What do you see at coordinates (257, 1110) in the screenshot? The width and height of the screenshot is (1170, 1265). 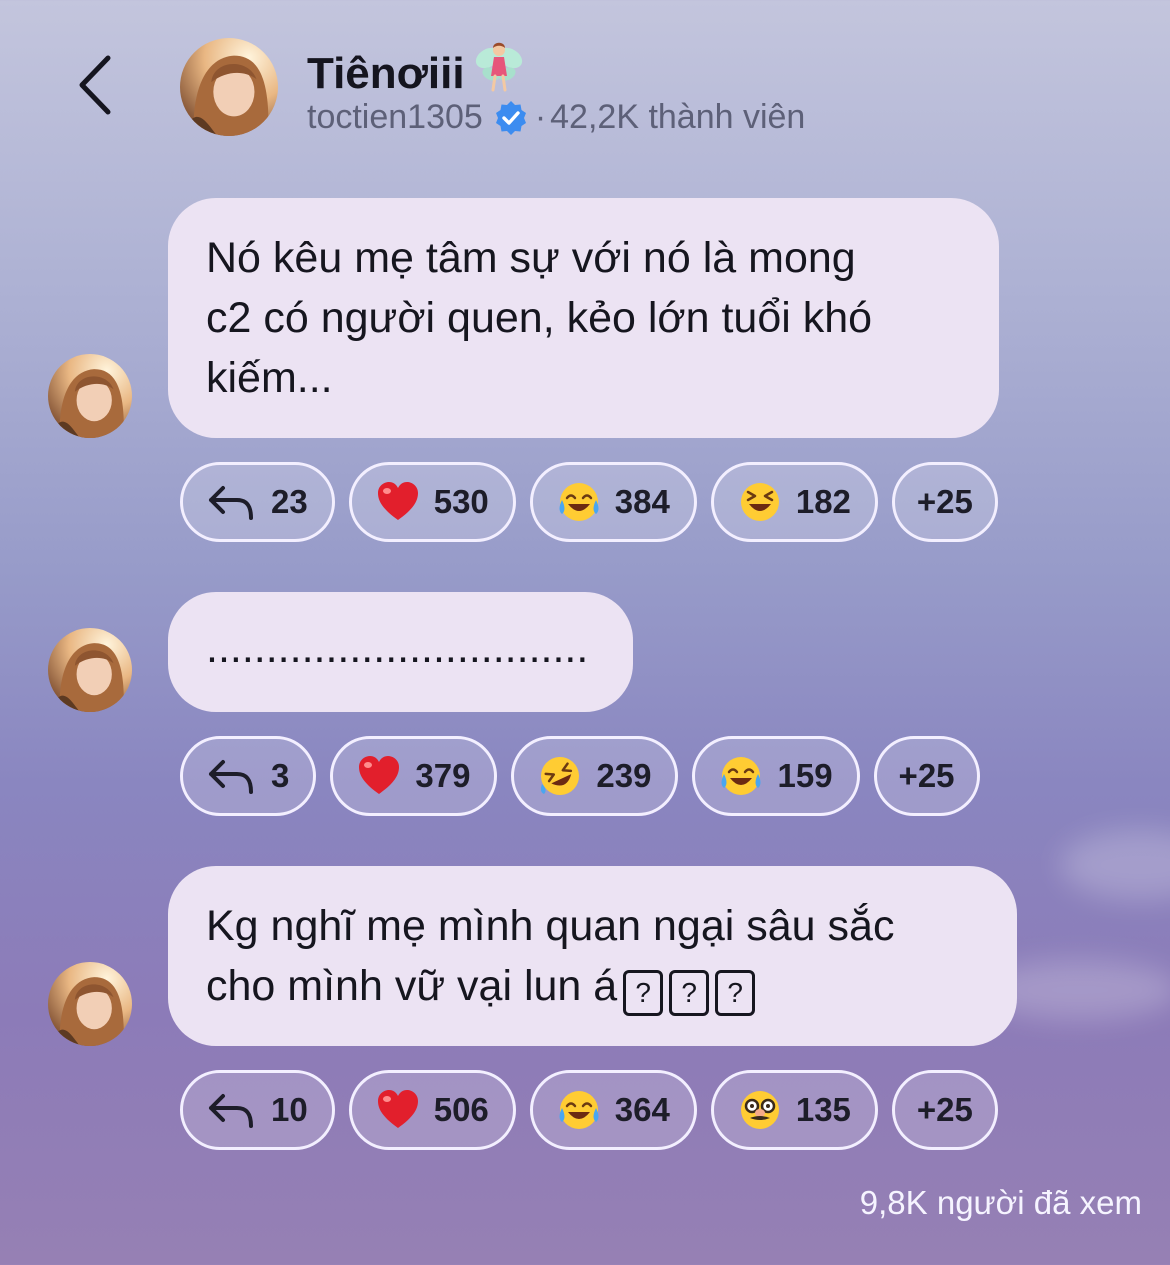 I see `reply-button: 10` at bounding box center [257, 1110].